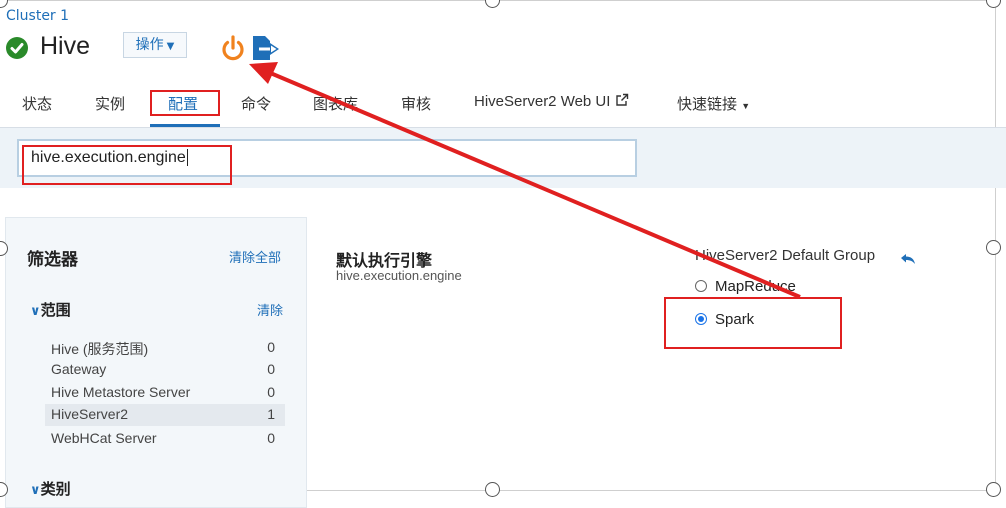  Describe the element at coordinates (104, 438) in the screenshot. I see `scope-item-label: WebHCat Server` at that location.